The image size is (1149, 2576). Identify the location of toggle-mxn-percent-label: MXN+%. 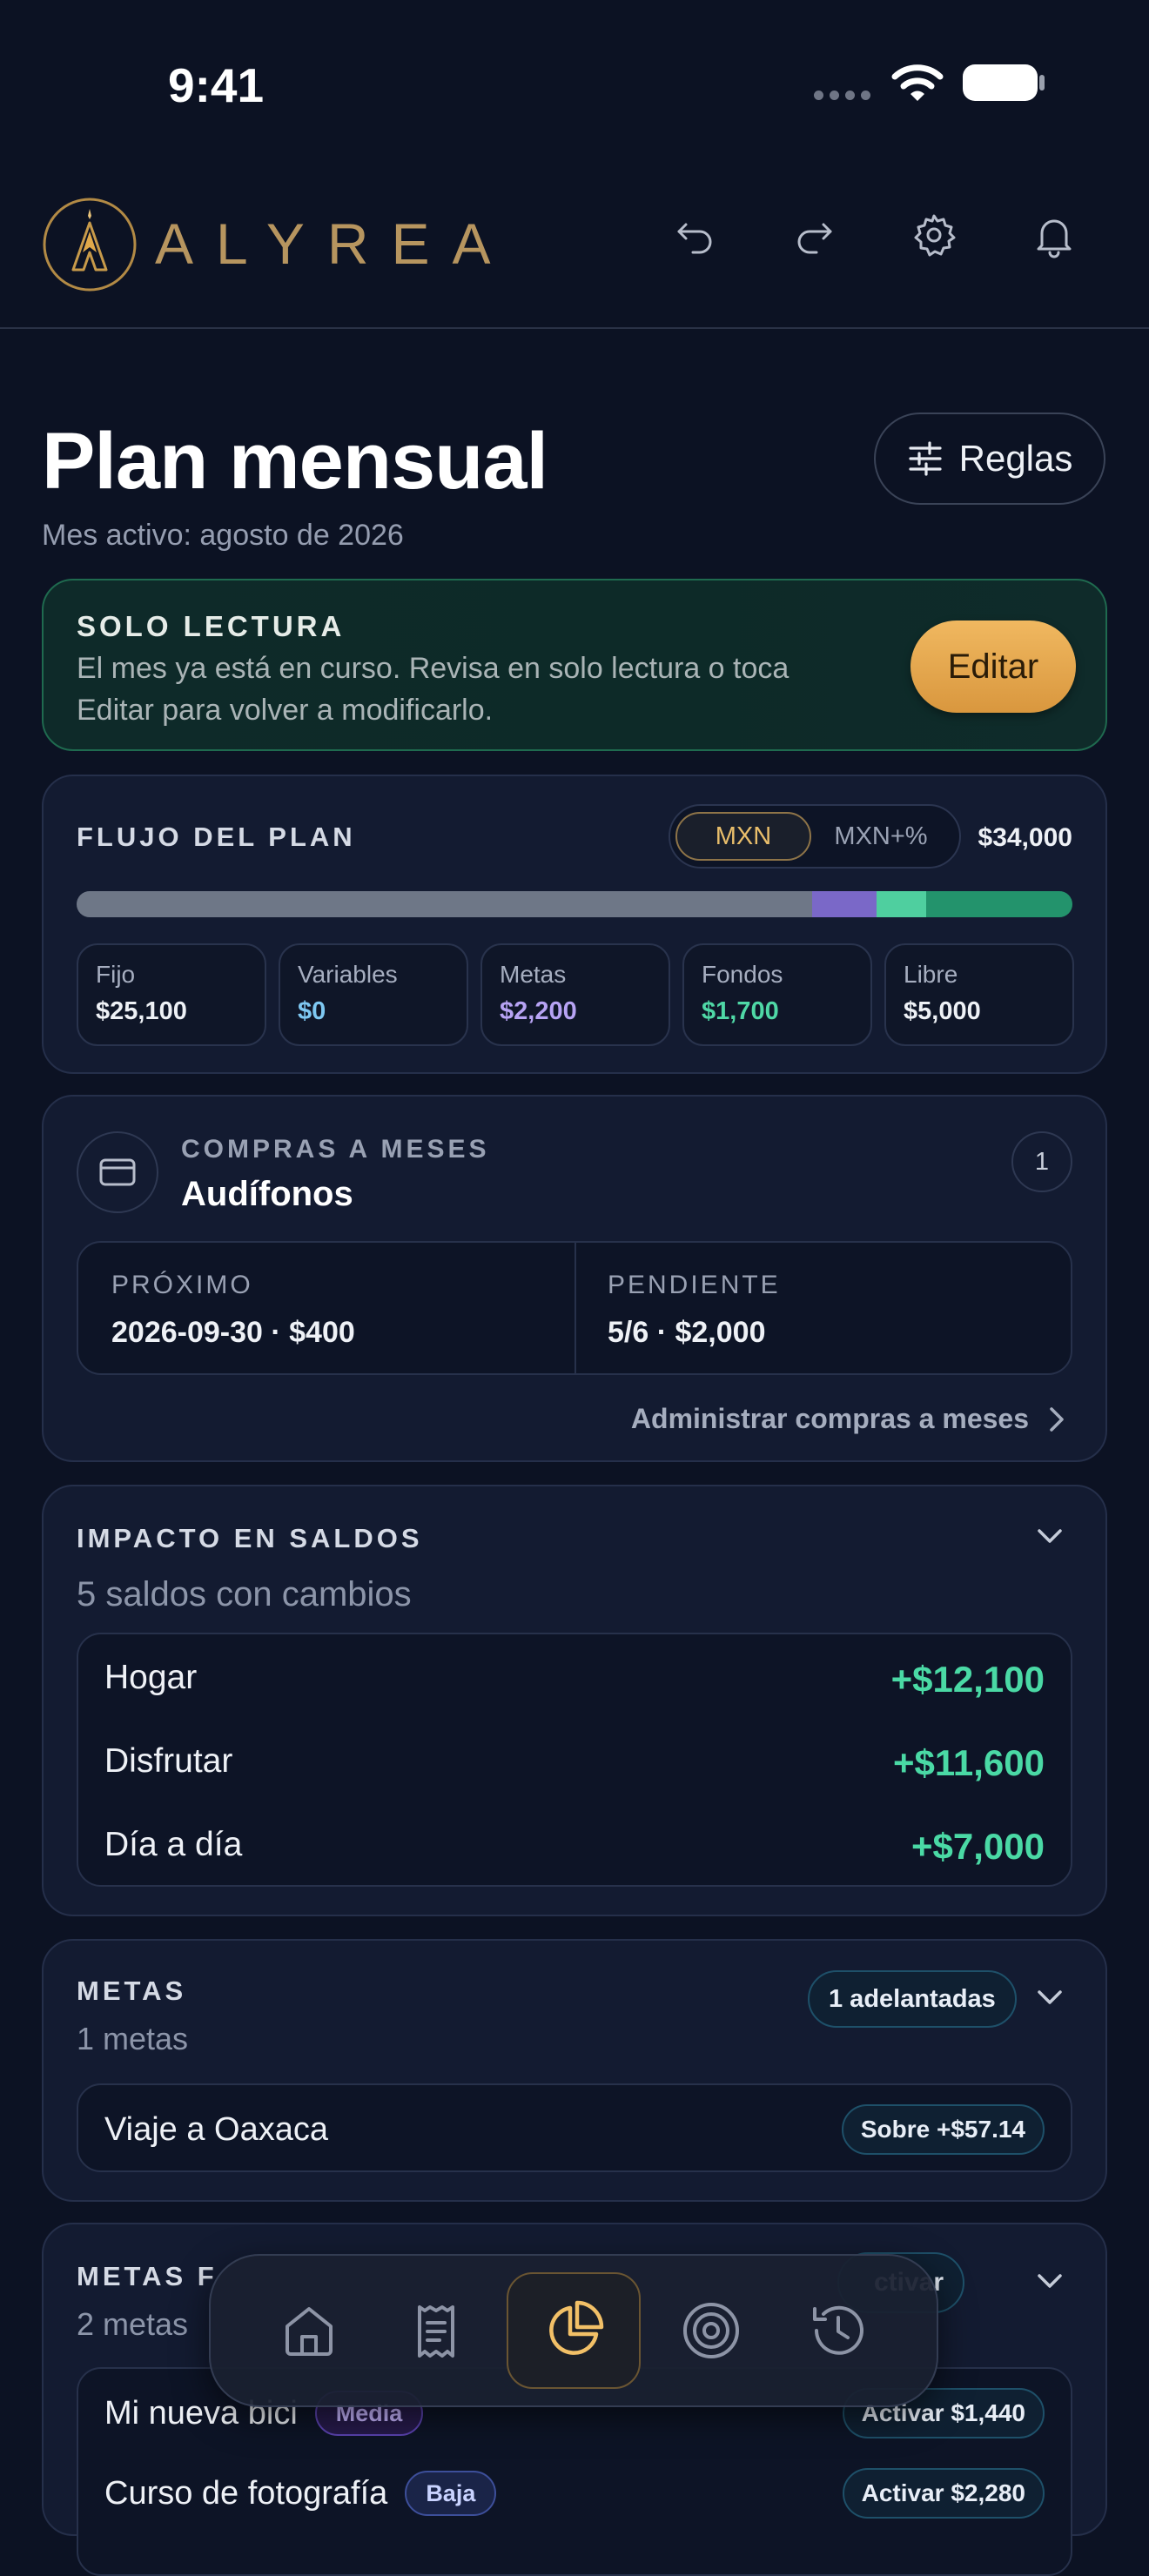
(881, 836).